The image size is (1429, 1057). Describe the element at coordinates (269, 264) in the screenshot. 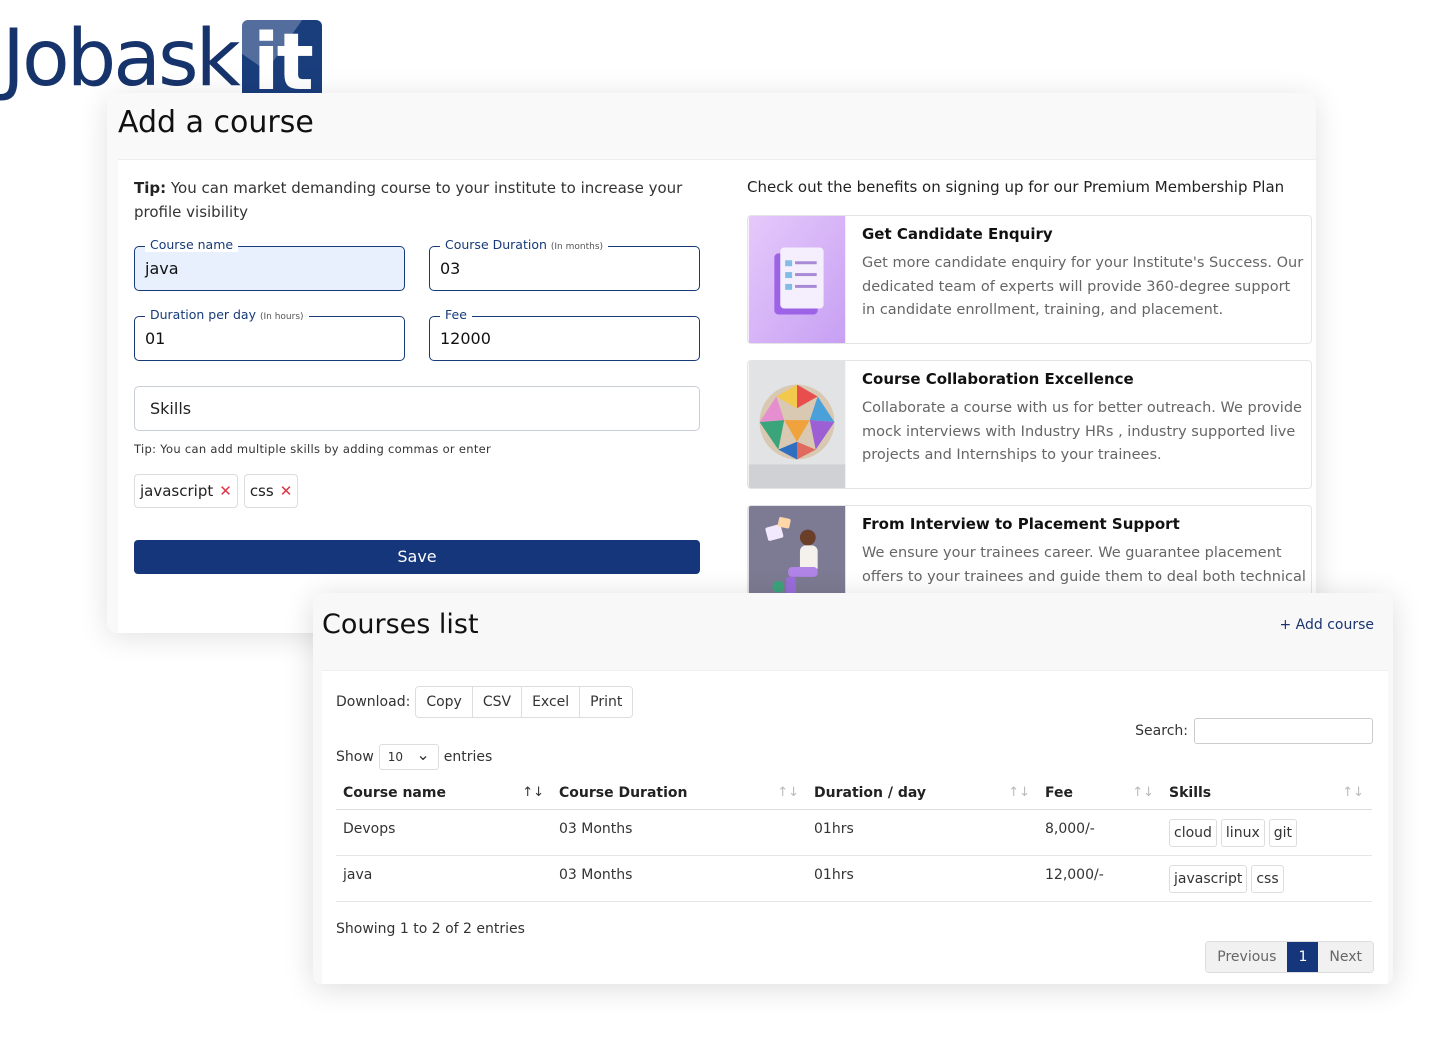

I see `course-name-field: Course name java` at that location.